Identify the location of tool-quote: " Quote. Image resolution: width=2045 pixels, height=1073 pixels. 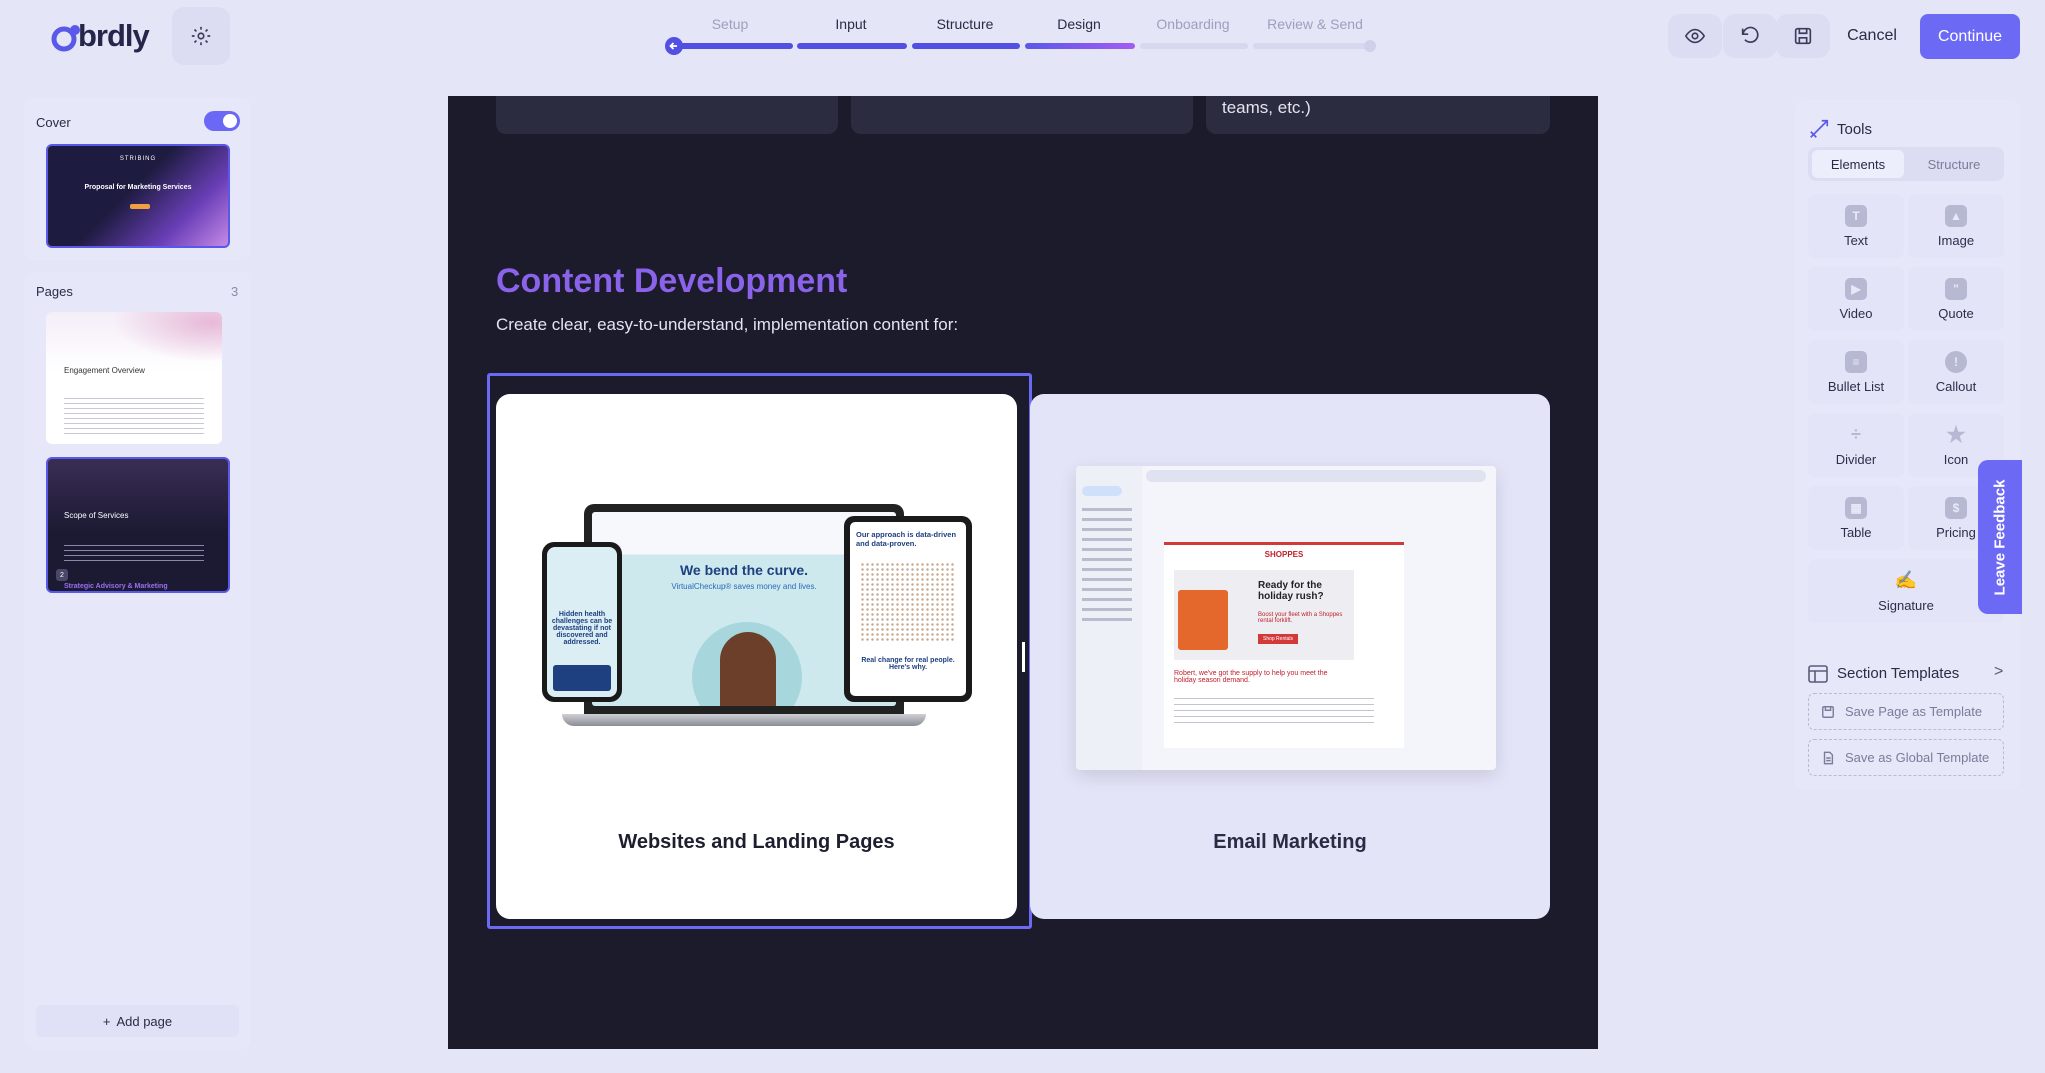
(1956, 299).